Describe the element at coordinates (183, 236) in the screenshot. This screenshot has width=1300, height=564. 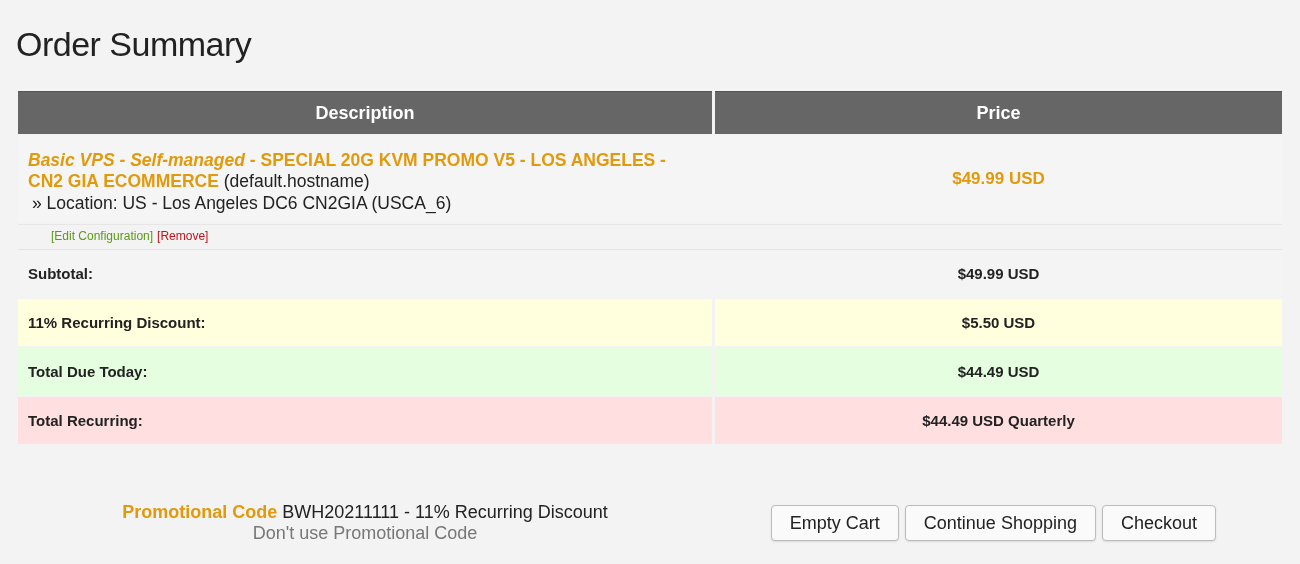
I see `remove-link: [Remove]` at that location.